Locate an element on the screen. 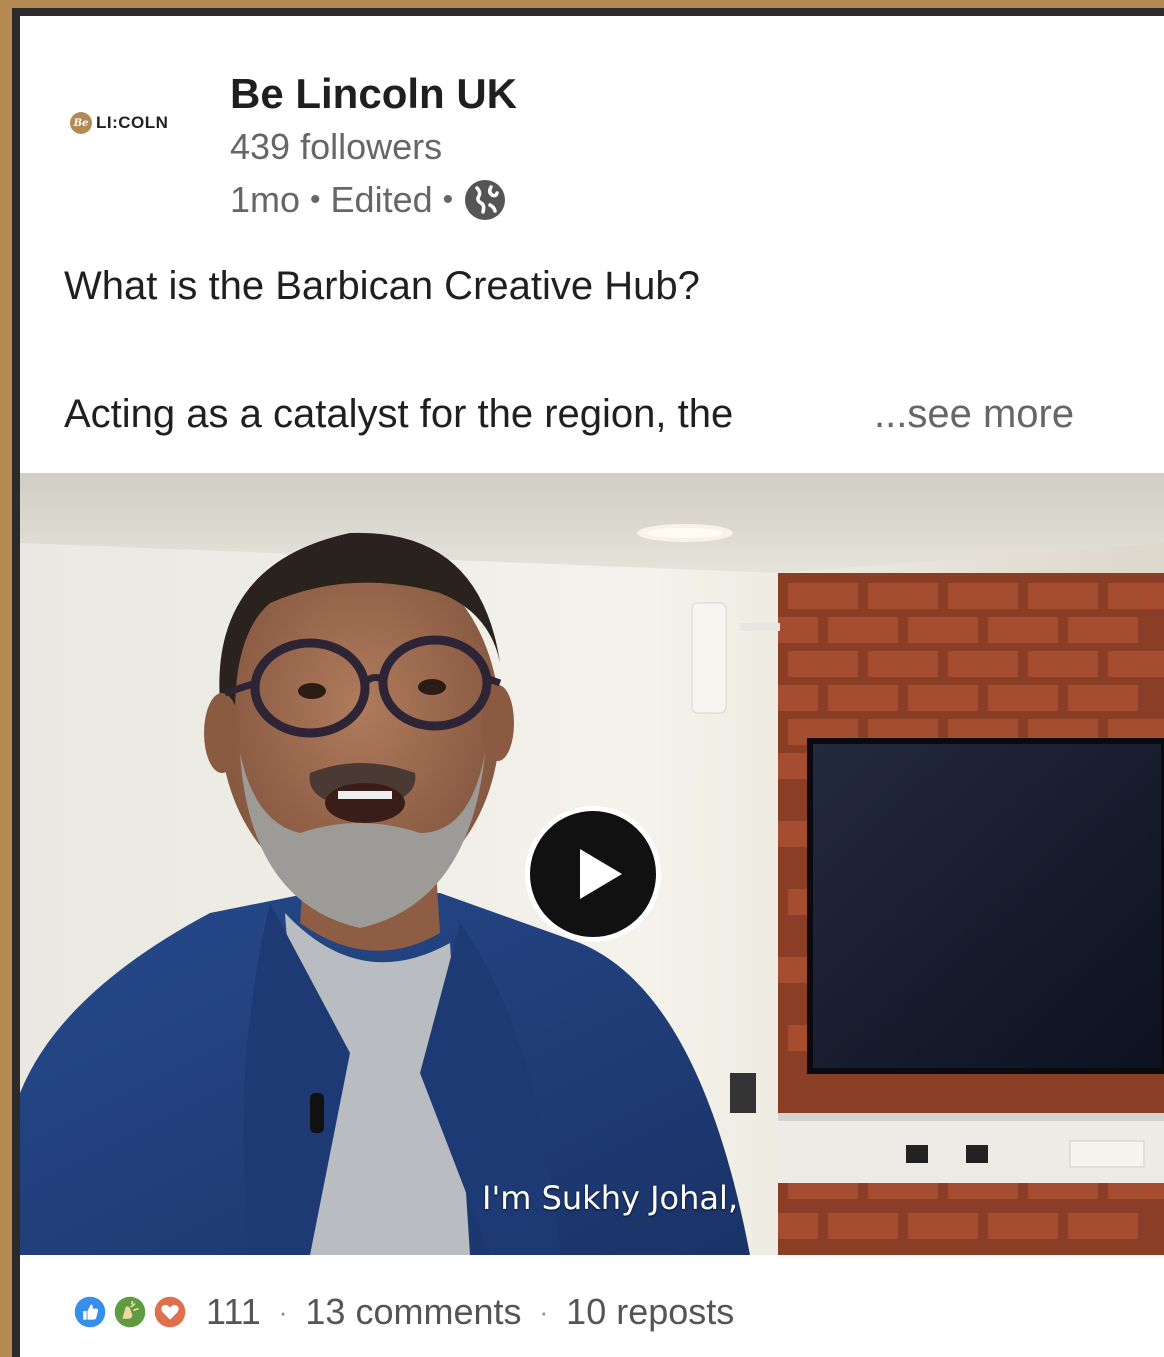 Image resolution: width=1164 pixels, height=1357 pixels. company-name: Be Lincoln UK is located at coordinates (373, 94).